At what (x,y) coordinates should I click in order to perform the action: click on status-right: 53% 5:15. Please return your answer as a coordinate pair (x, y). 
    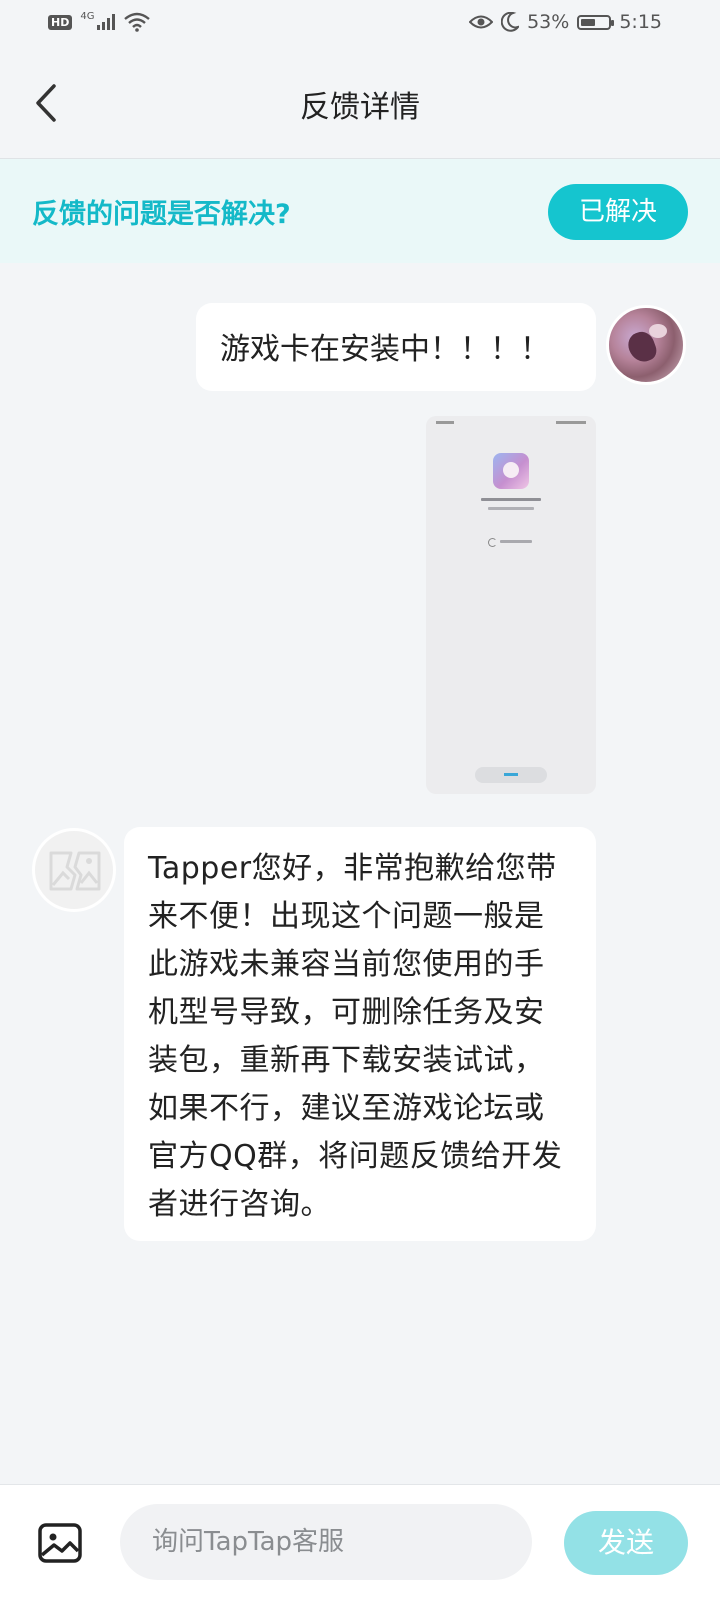
    Looking at the image, I should click on (565, 22).